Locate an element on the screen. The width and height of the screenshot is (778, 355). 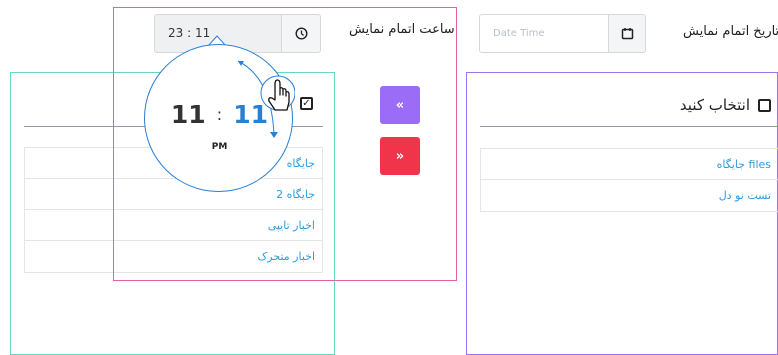
available-list: جایگاه files تست نو دل is located at coordinates (629, 180).